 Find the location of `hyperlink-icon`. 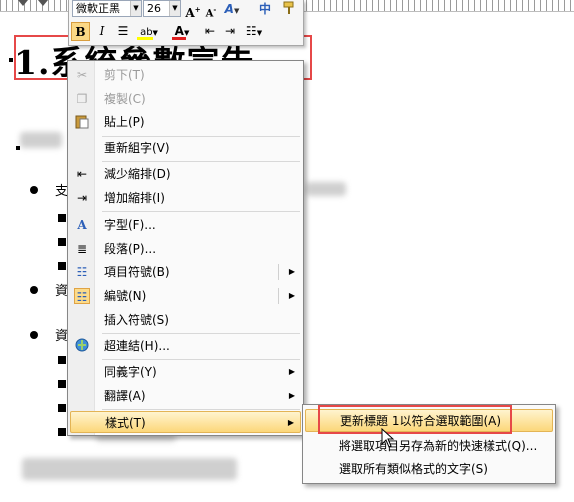

hyperlink-icon is located at coordinates (82, 346).